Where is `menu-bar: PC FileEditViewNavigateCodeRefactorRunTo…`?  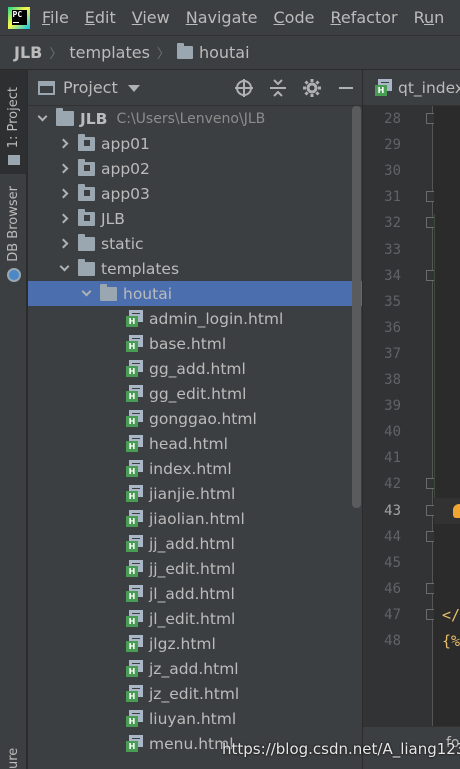
menu-bar: PC FileEditViewNavigateCodeRefactorRunTo… is located at coordinates (230, 18).